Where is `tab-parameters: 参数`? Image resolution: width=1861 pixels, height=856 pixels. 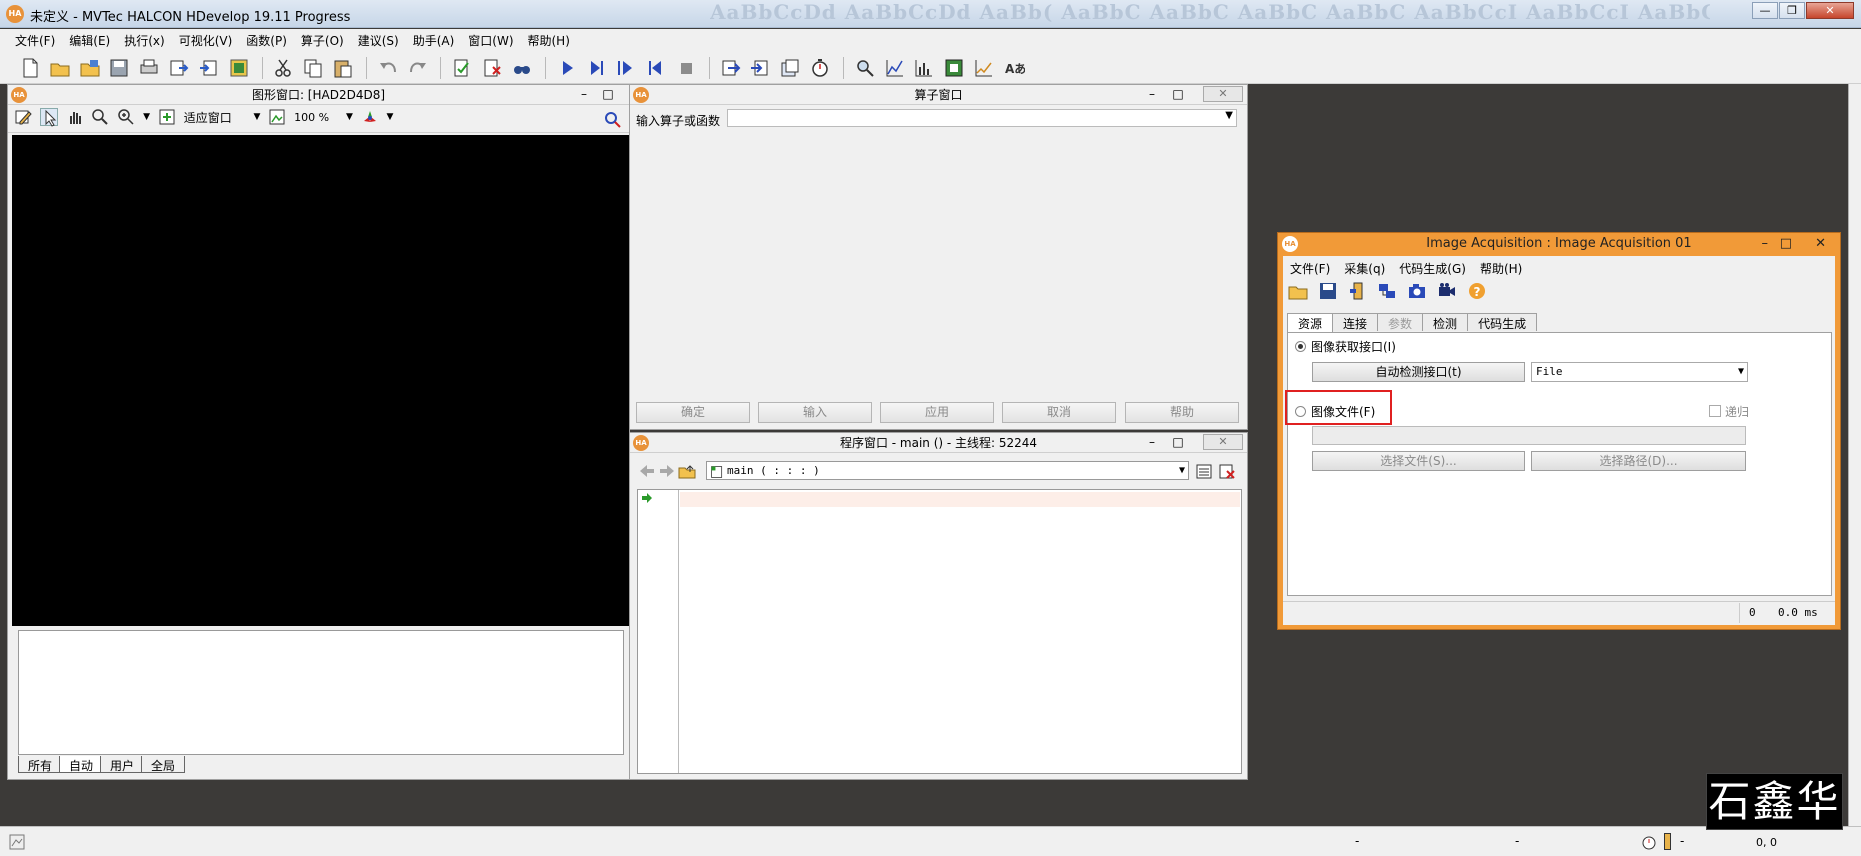 tab-parameters: 参数 is located at coordinates (1400, 322).